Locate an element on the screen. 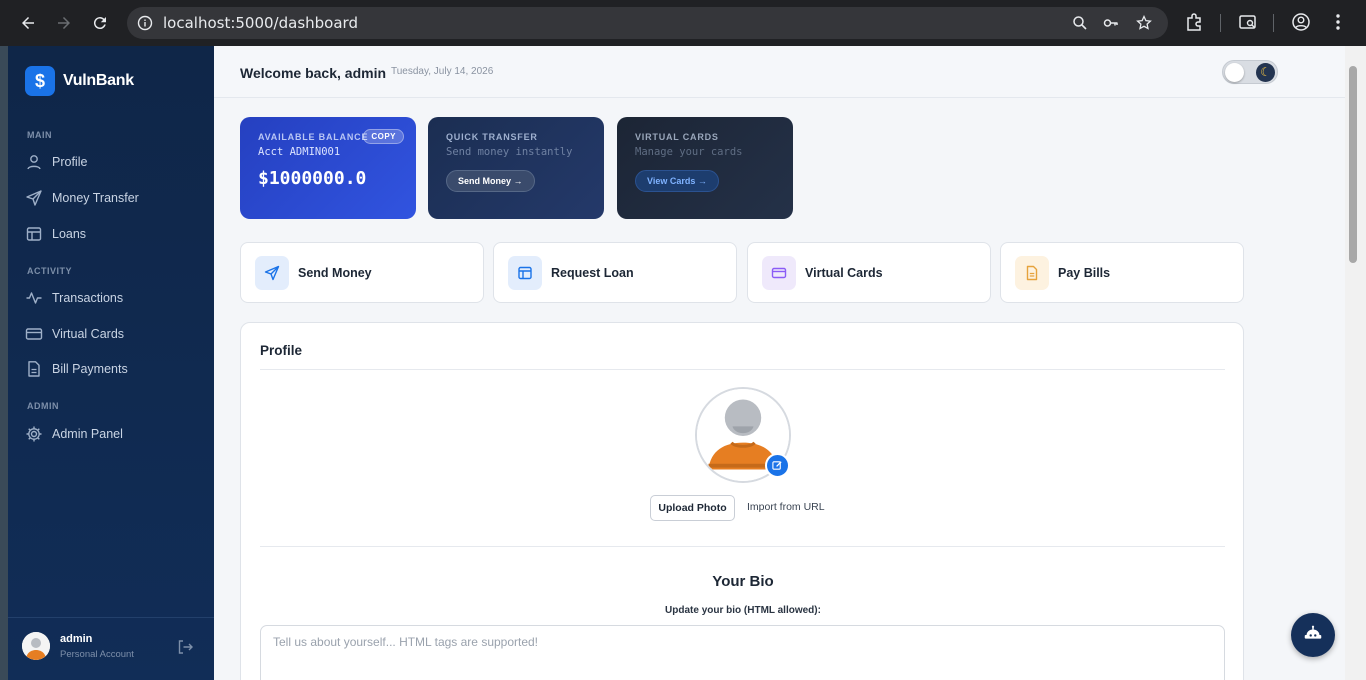  current-date: Tuesday, July 14, 2026 is located at coordinates (442, 71).